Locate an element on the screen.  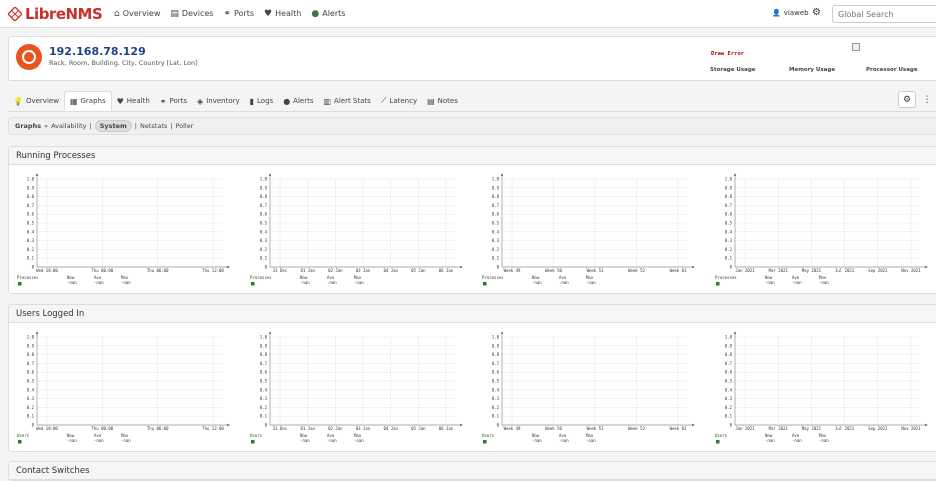
more-vertical-icon: ⋮ is located at coordinates (927, 99).